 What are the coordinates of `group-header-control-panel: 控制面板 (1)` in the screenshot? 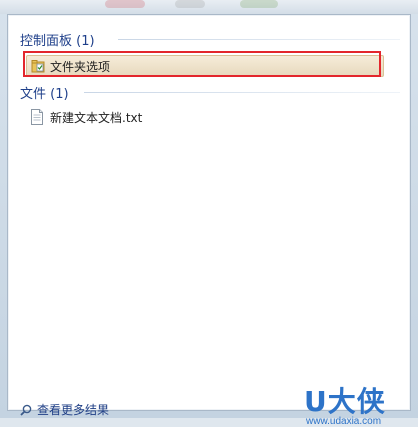 It's located at (57, 39).